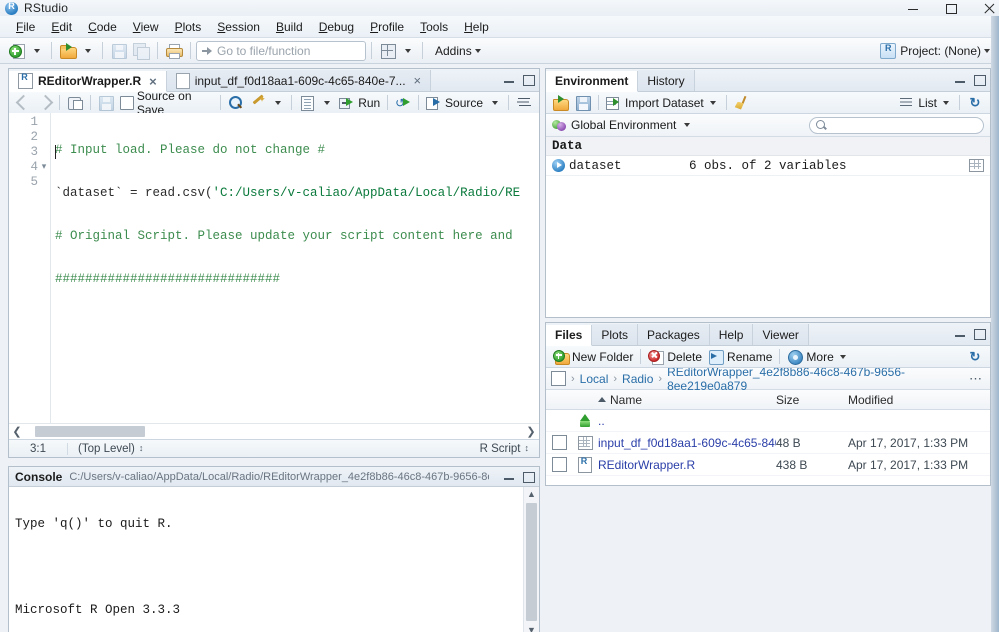 The image size is (999, 632). What do you see at coordinates (327, 102) in the screenshot?
I see `compile-report-dropdown` at bounding box center [327, 102].